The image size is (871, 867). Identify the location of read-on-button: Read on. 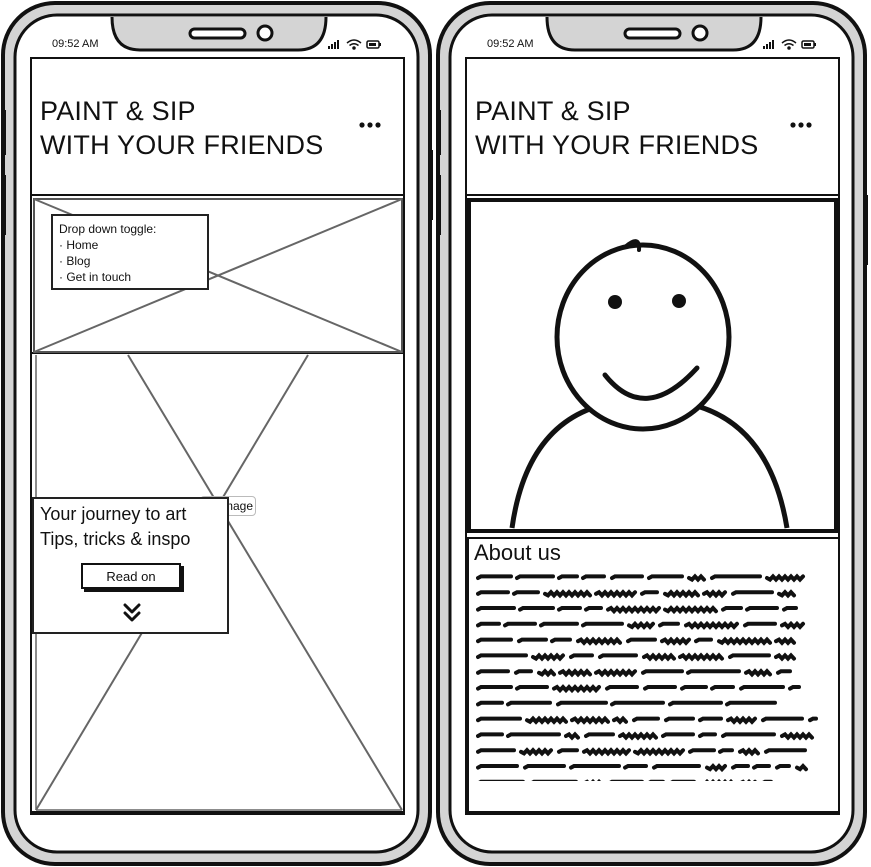
(131, 576).